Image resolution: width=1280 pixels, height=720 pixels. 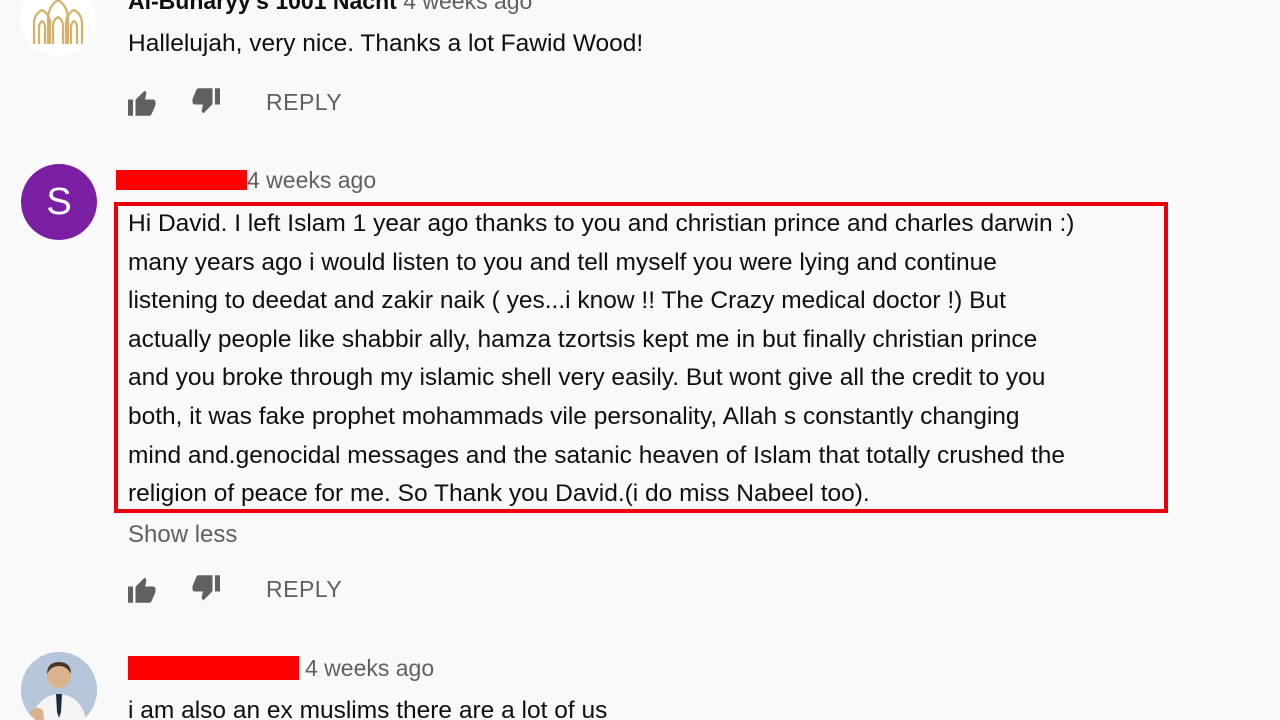 I want to click on person-photo-icon, so click(x=59, y=686).